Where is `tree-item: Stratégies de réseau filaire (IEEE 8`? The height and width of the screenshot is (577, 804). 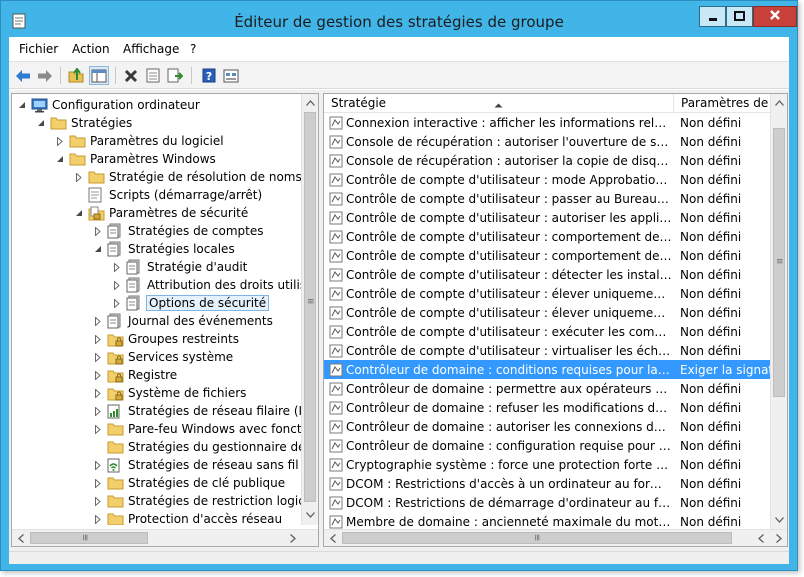 tree-item: Stratégies de réseau filaire (IEEE 8 is located at coordinates (197, 411).